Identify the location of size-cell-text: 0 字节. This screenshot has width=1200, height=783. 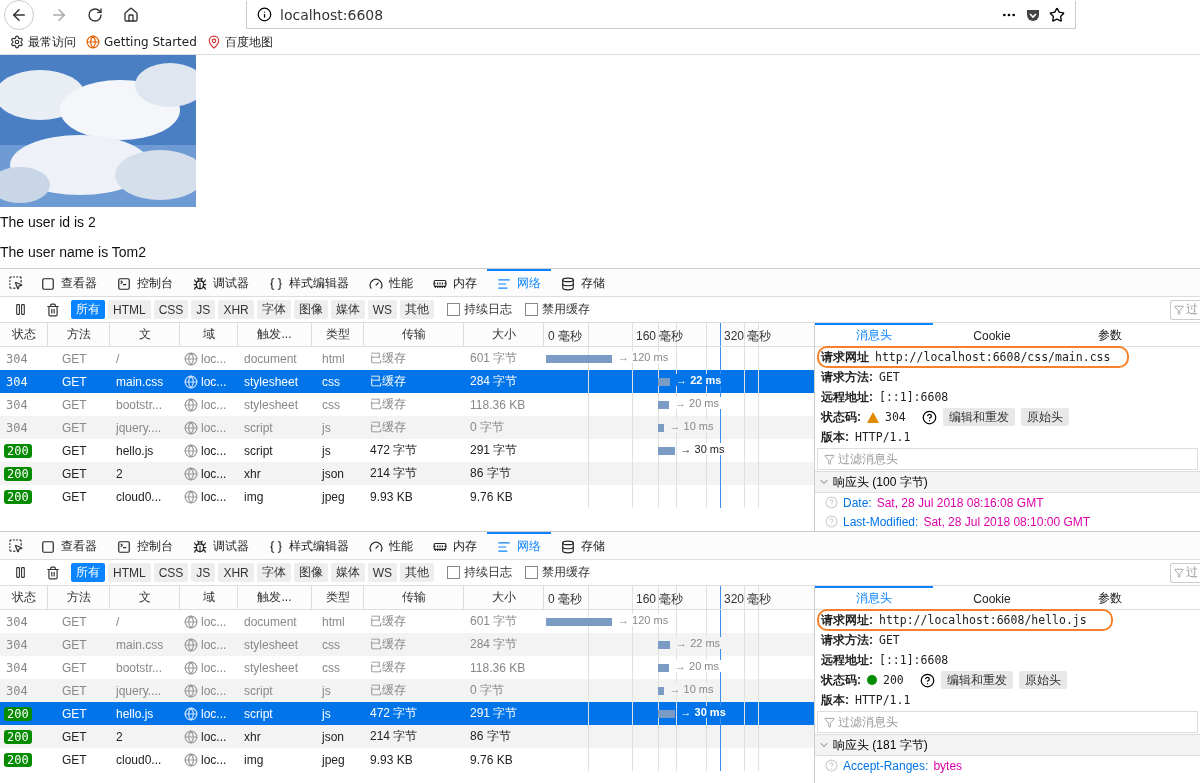
(487, 690).